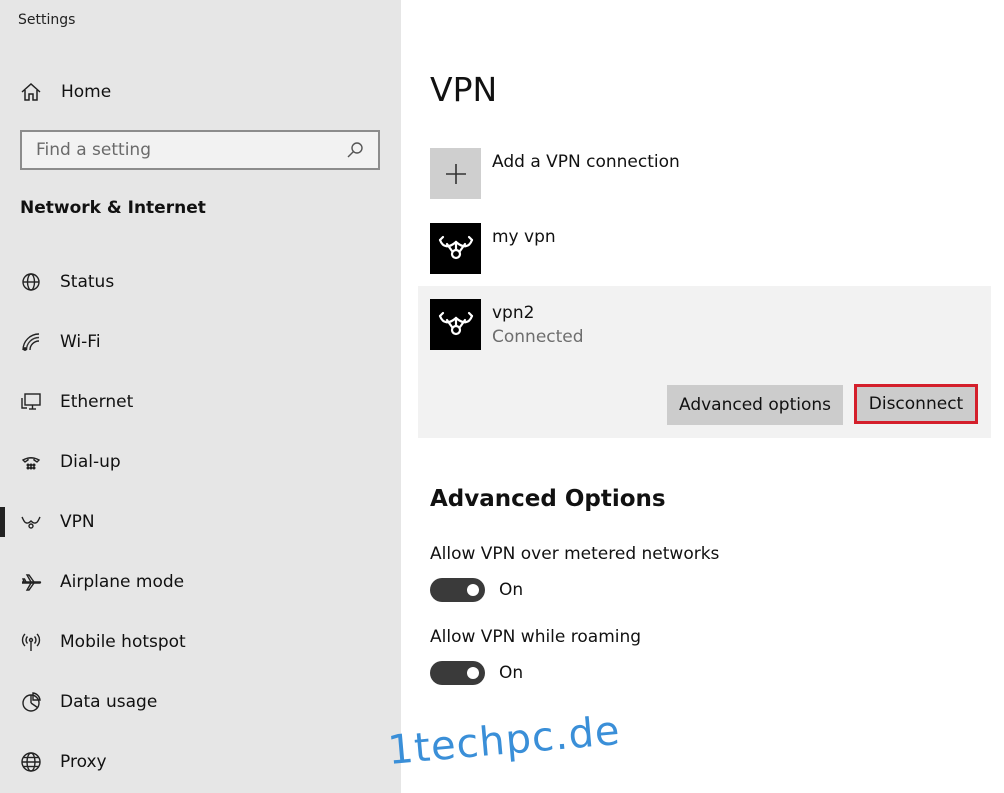 The image size is (1004, 793). I want to click on search-box, so click(200, 150).